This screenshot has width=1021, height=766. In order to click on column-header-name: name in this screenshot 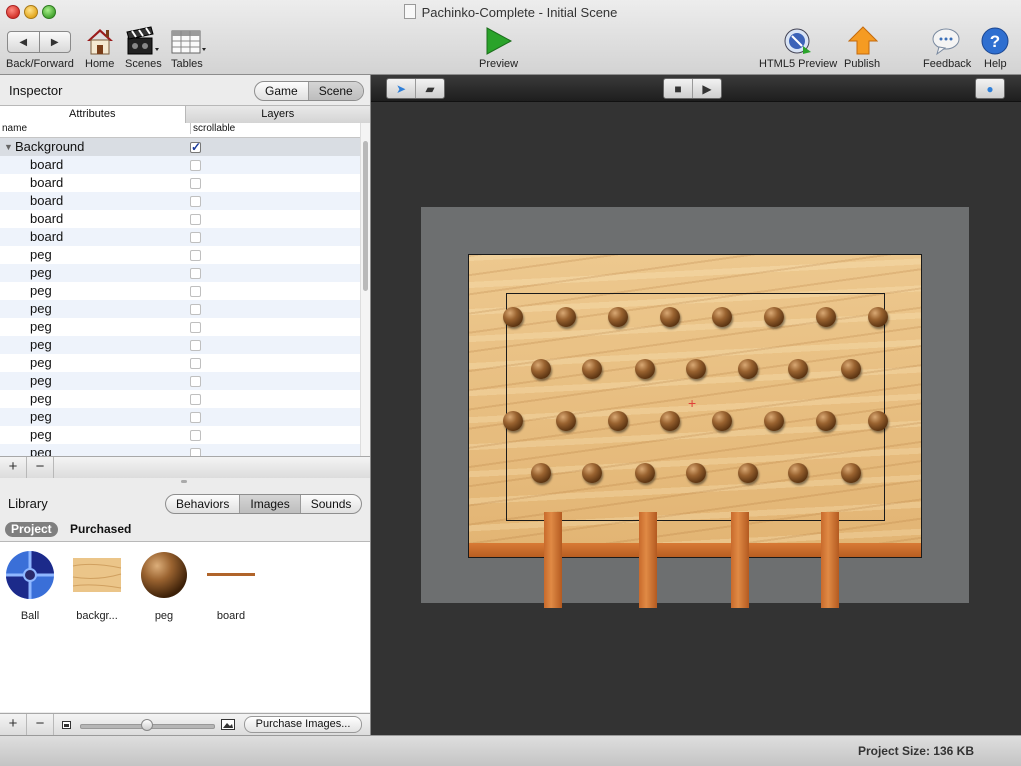, I will do `click(14, 128)`.